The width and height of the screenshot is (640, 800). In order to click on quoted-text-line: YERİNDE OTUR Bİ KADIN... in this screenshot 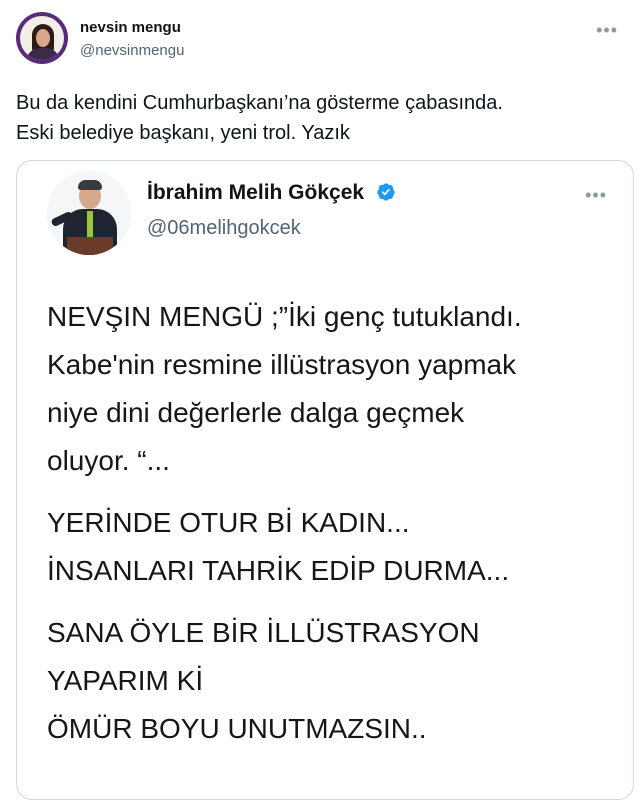, I will do `click(228, 522)`.